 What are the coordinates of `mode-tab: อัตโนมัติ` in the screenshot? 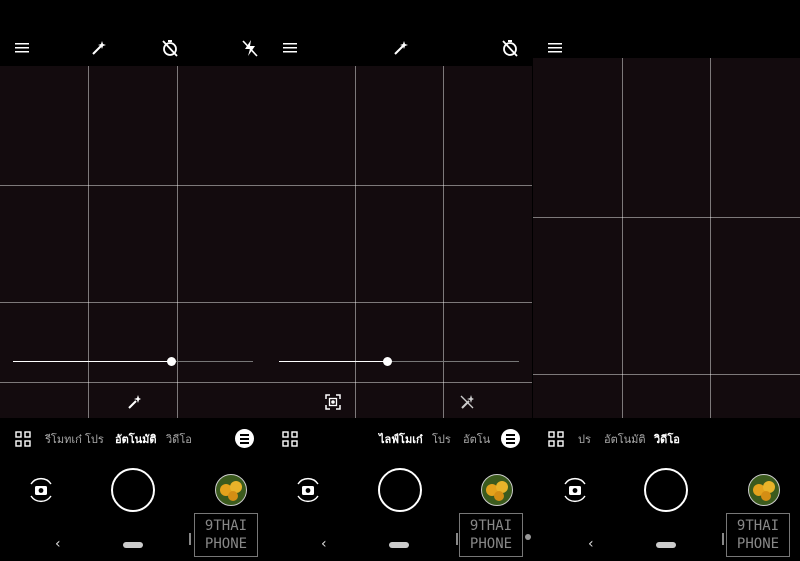 It's located at (625, 439).